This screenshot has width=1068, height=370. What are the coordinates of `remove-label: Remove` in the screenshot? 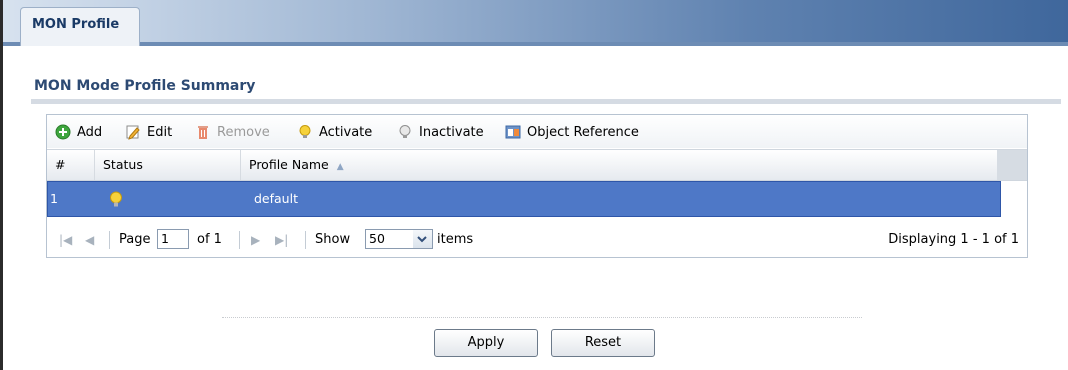 It's located at (243, 132).